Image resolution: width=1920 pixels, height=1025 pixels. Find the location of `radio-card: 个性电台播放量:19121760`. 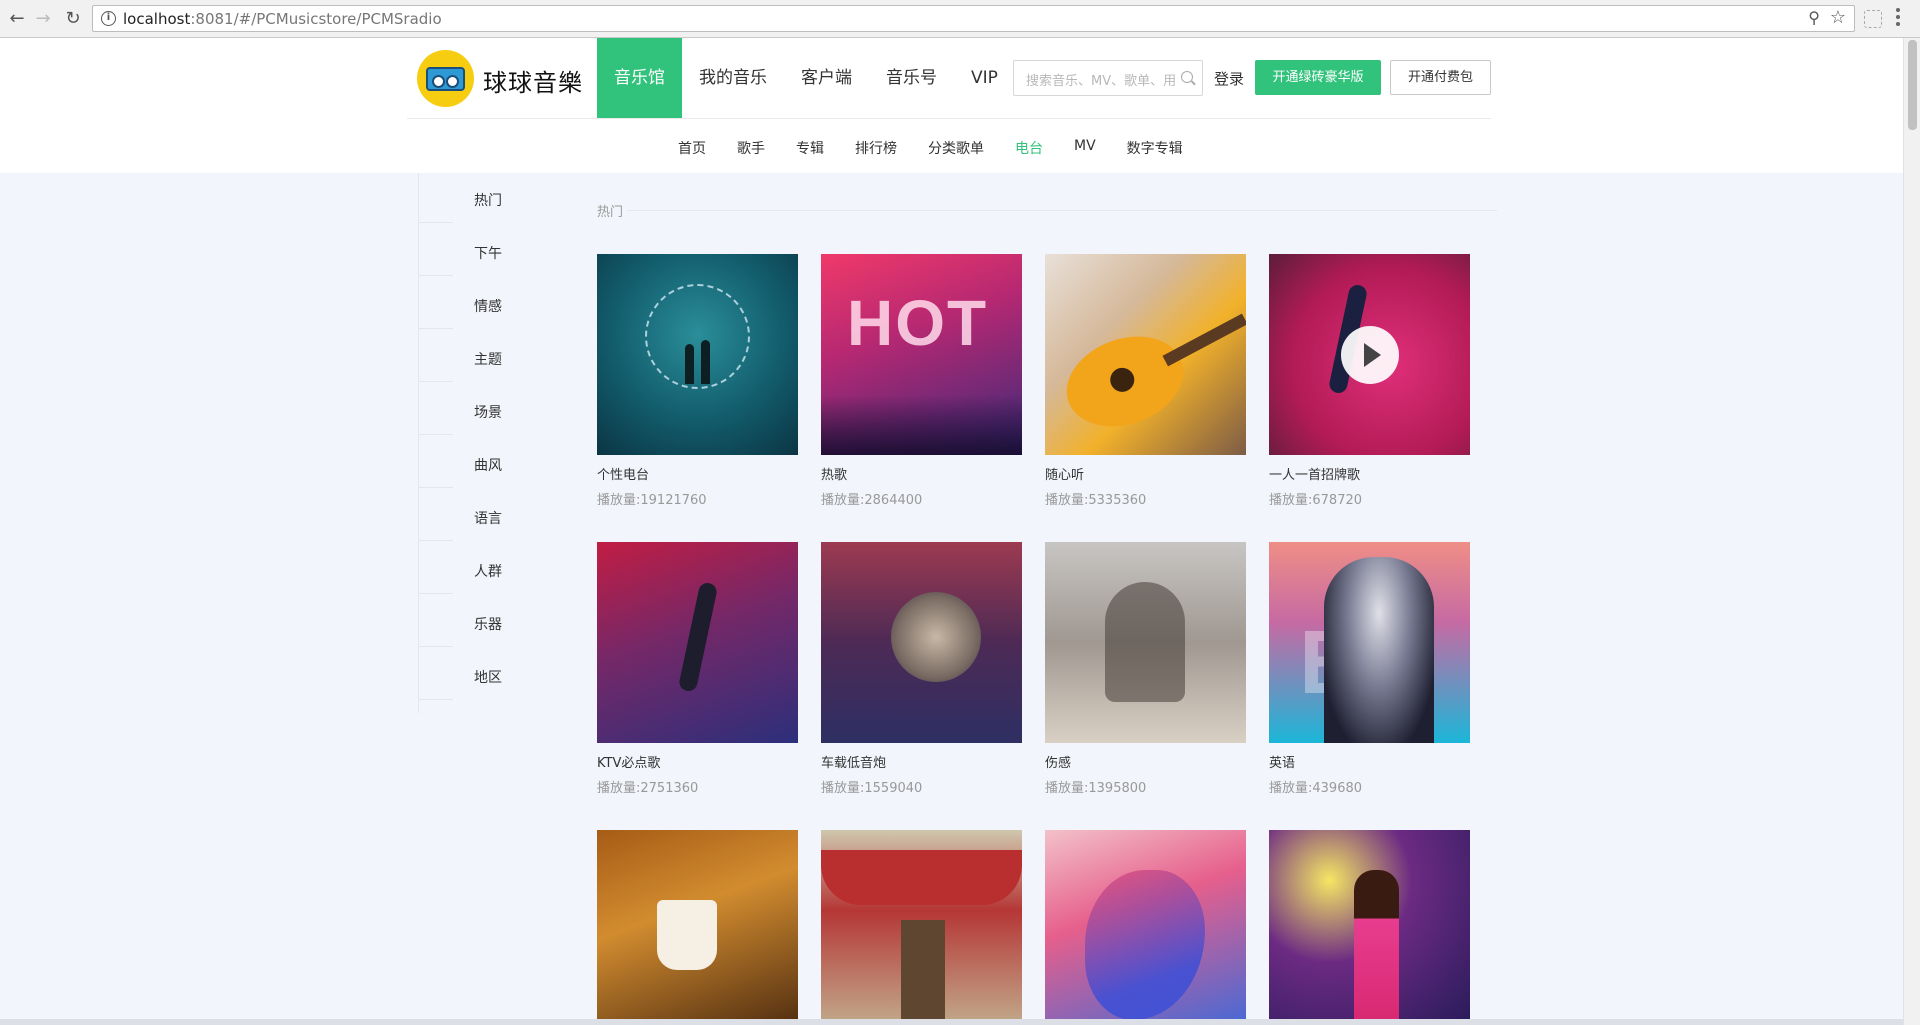

radio-card: 个性电台播放量:19121760 is located at coordinates (697, 381).